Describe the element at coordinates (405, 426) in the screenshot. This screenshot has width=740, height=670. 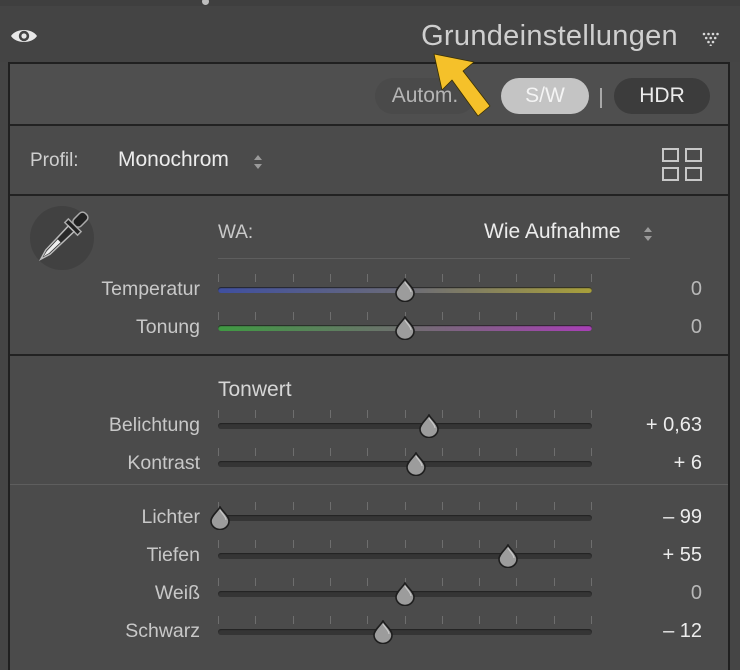
I see `exposure-slider-track` at that location.